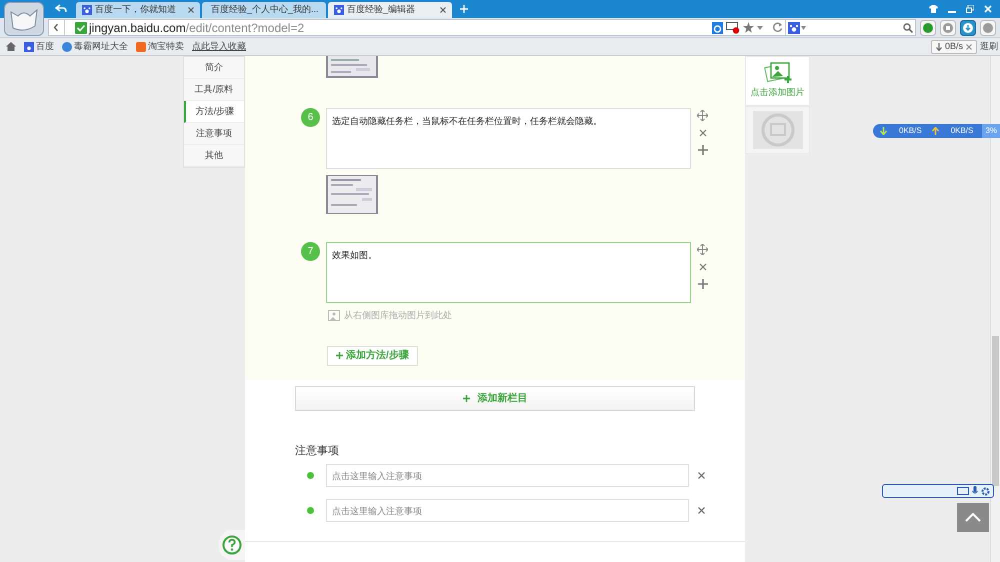 Image resolution: width=1000 pixels, height=562 pixels. Describe the element at coordinates (160, 47) in the screenshot. I see `bookmark-link: 淘宝特卖` at that location.